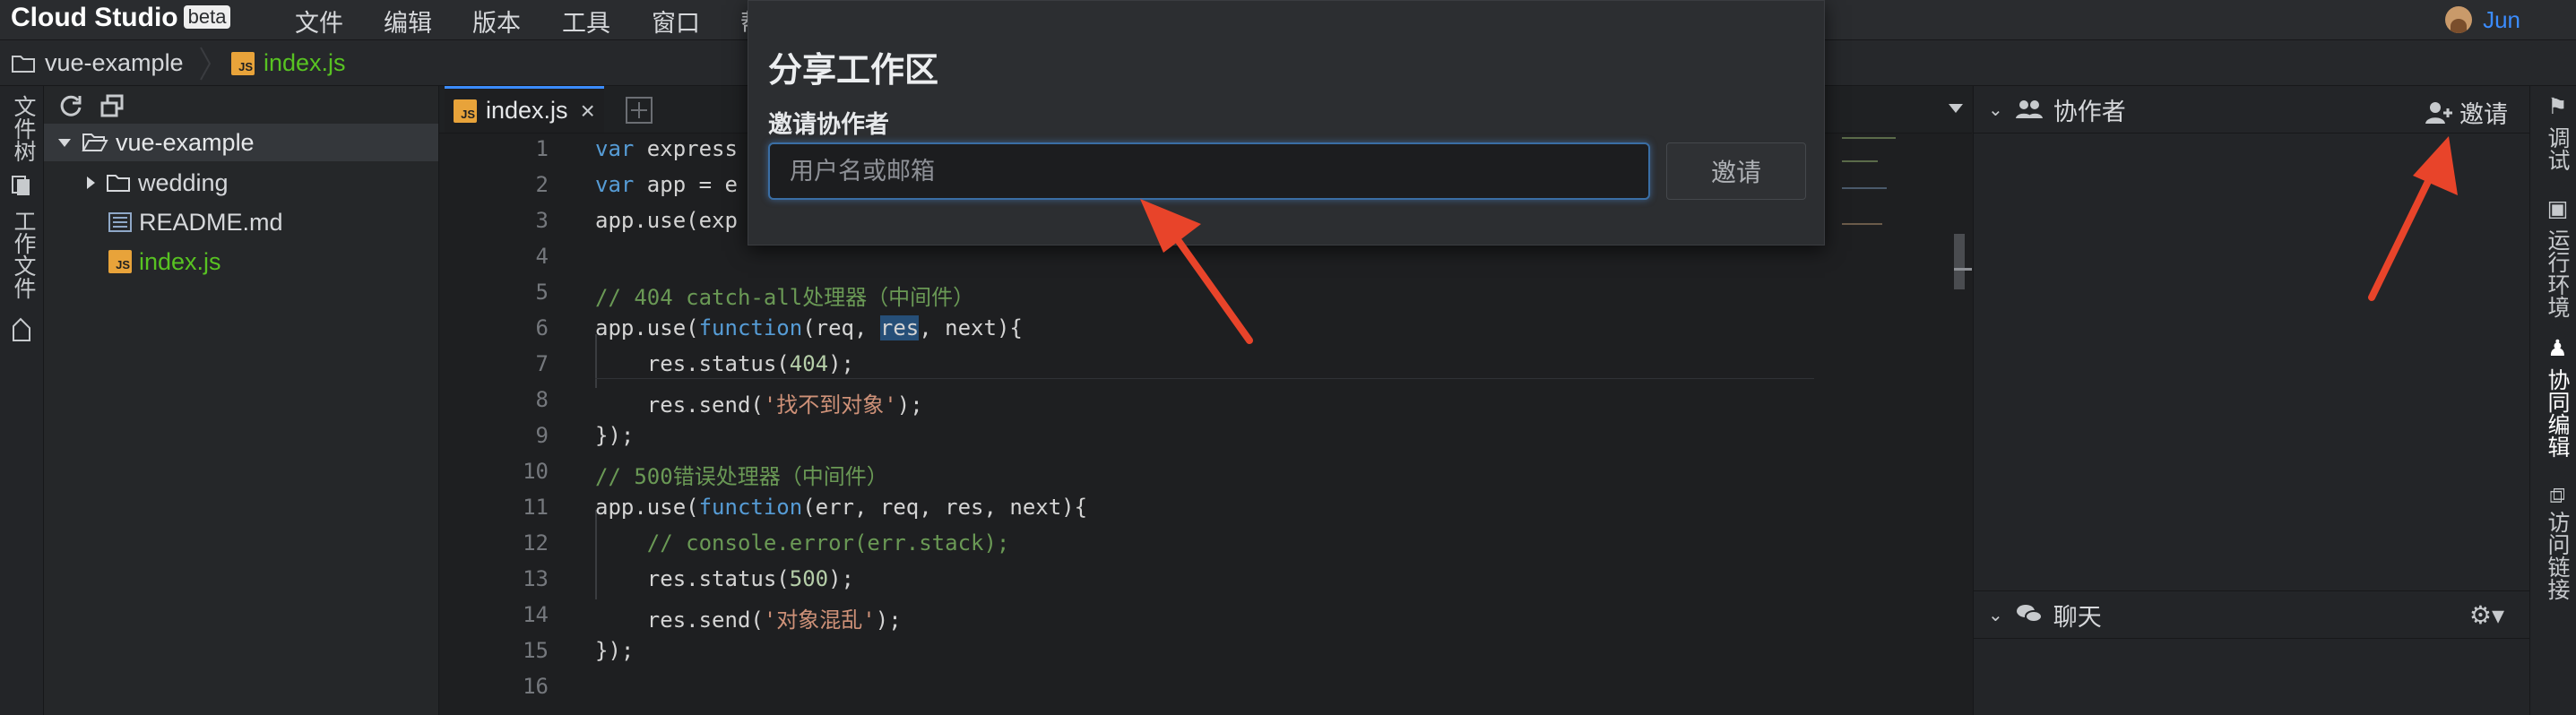 Image resolution: width=2576 pixels, height=715 pixels. I want to click on user-menu: Jun, so click(2482, 20).